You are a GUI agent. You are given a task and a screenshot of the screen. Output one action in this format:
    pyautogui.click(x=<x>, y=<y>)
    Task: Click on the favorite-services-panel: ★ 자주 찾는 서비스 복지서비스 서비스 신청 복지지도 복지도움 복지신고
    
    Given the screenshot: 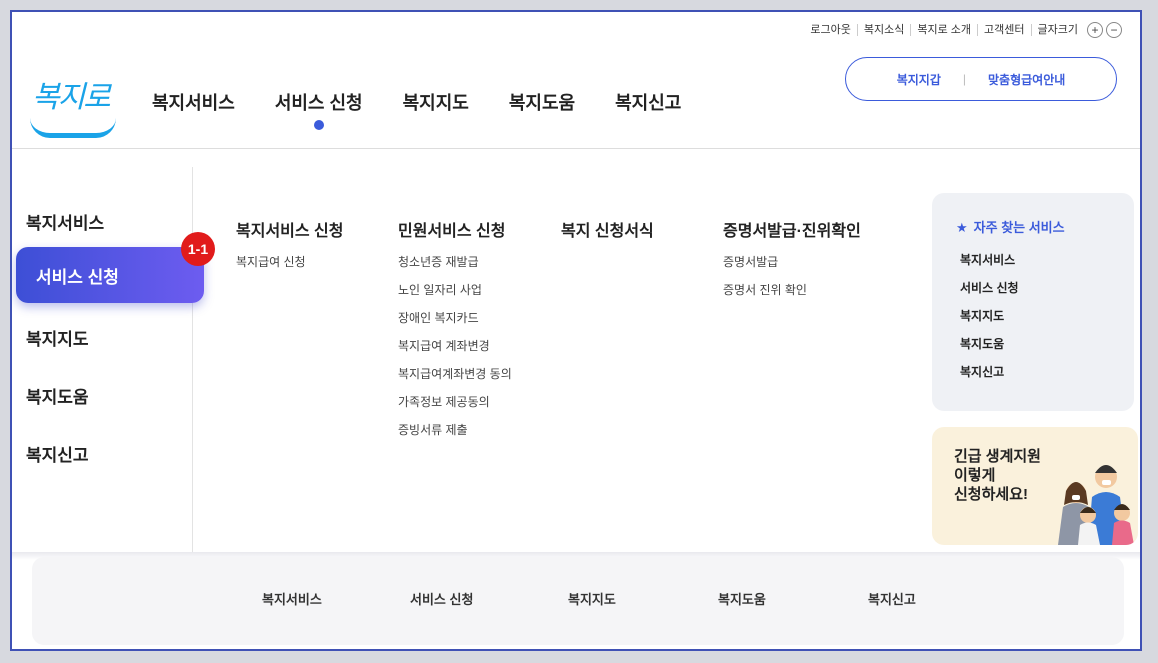 What is the action you would take?
    pyautogui.click(x=1033, y=302)
    